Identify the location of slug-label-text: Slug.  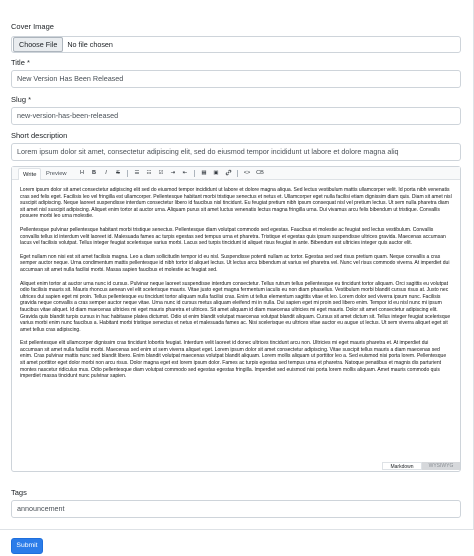
(19, 99).